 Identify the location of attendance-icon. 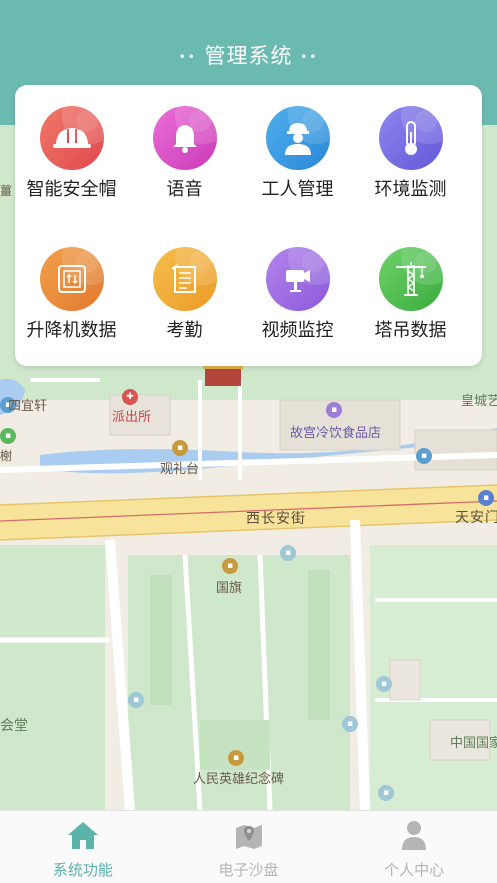
(184, 279).